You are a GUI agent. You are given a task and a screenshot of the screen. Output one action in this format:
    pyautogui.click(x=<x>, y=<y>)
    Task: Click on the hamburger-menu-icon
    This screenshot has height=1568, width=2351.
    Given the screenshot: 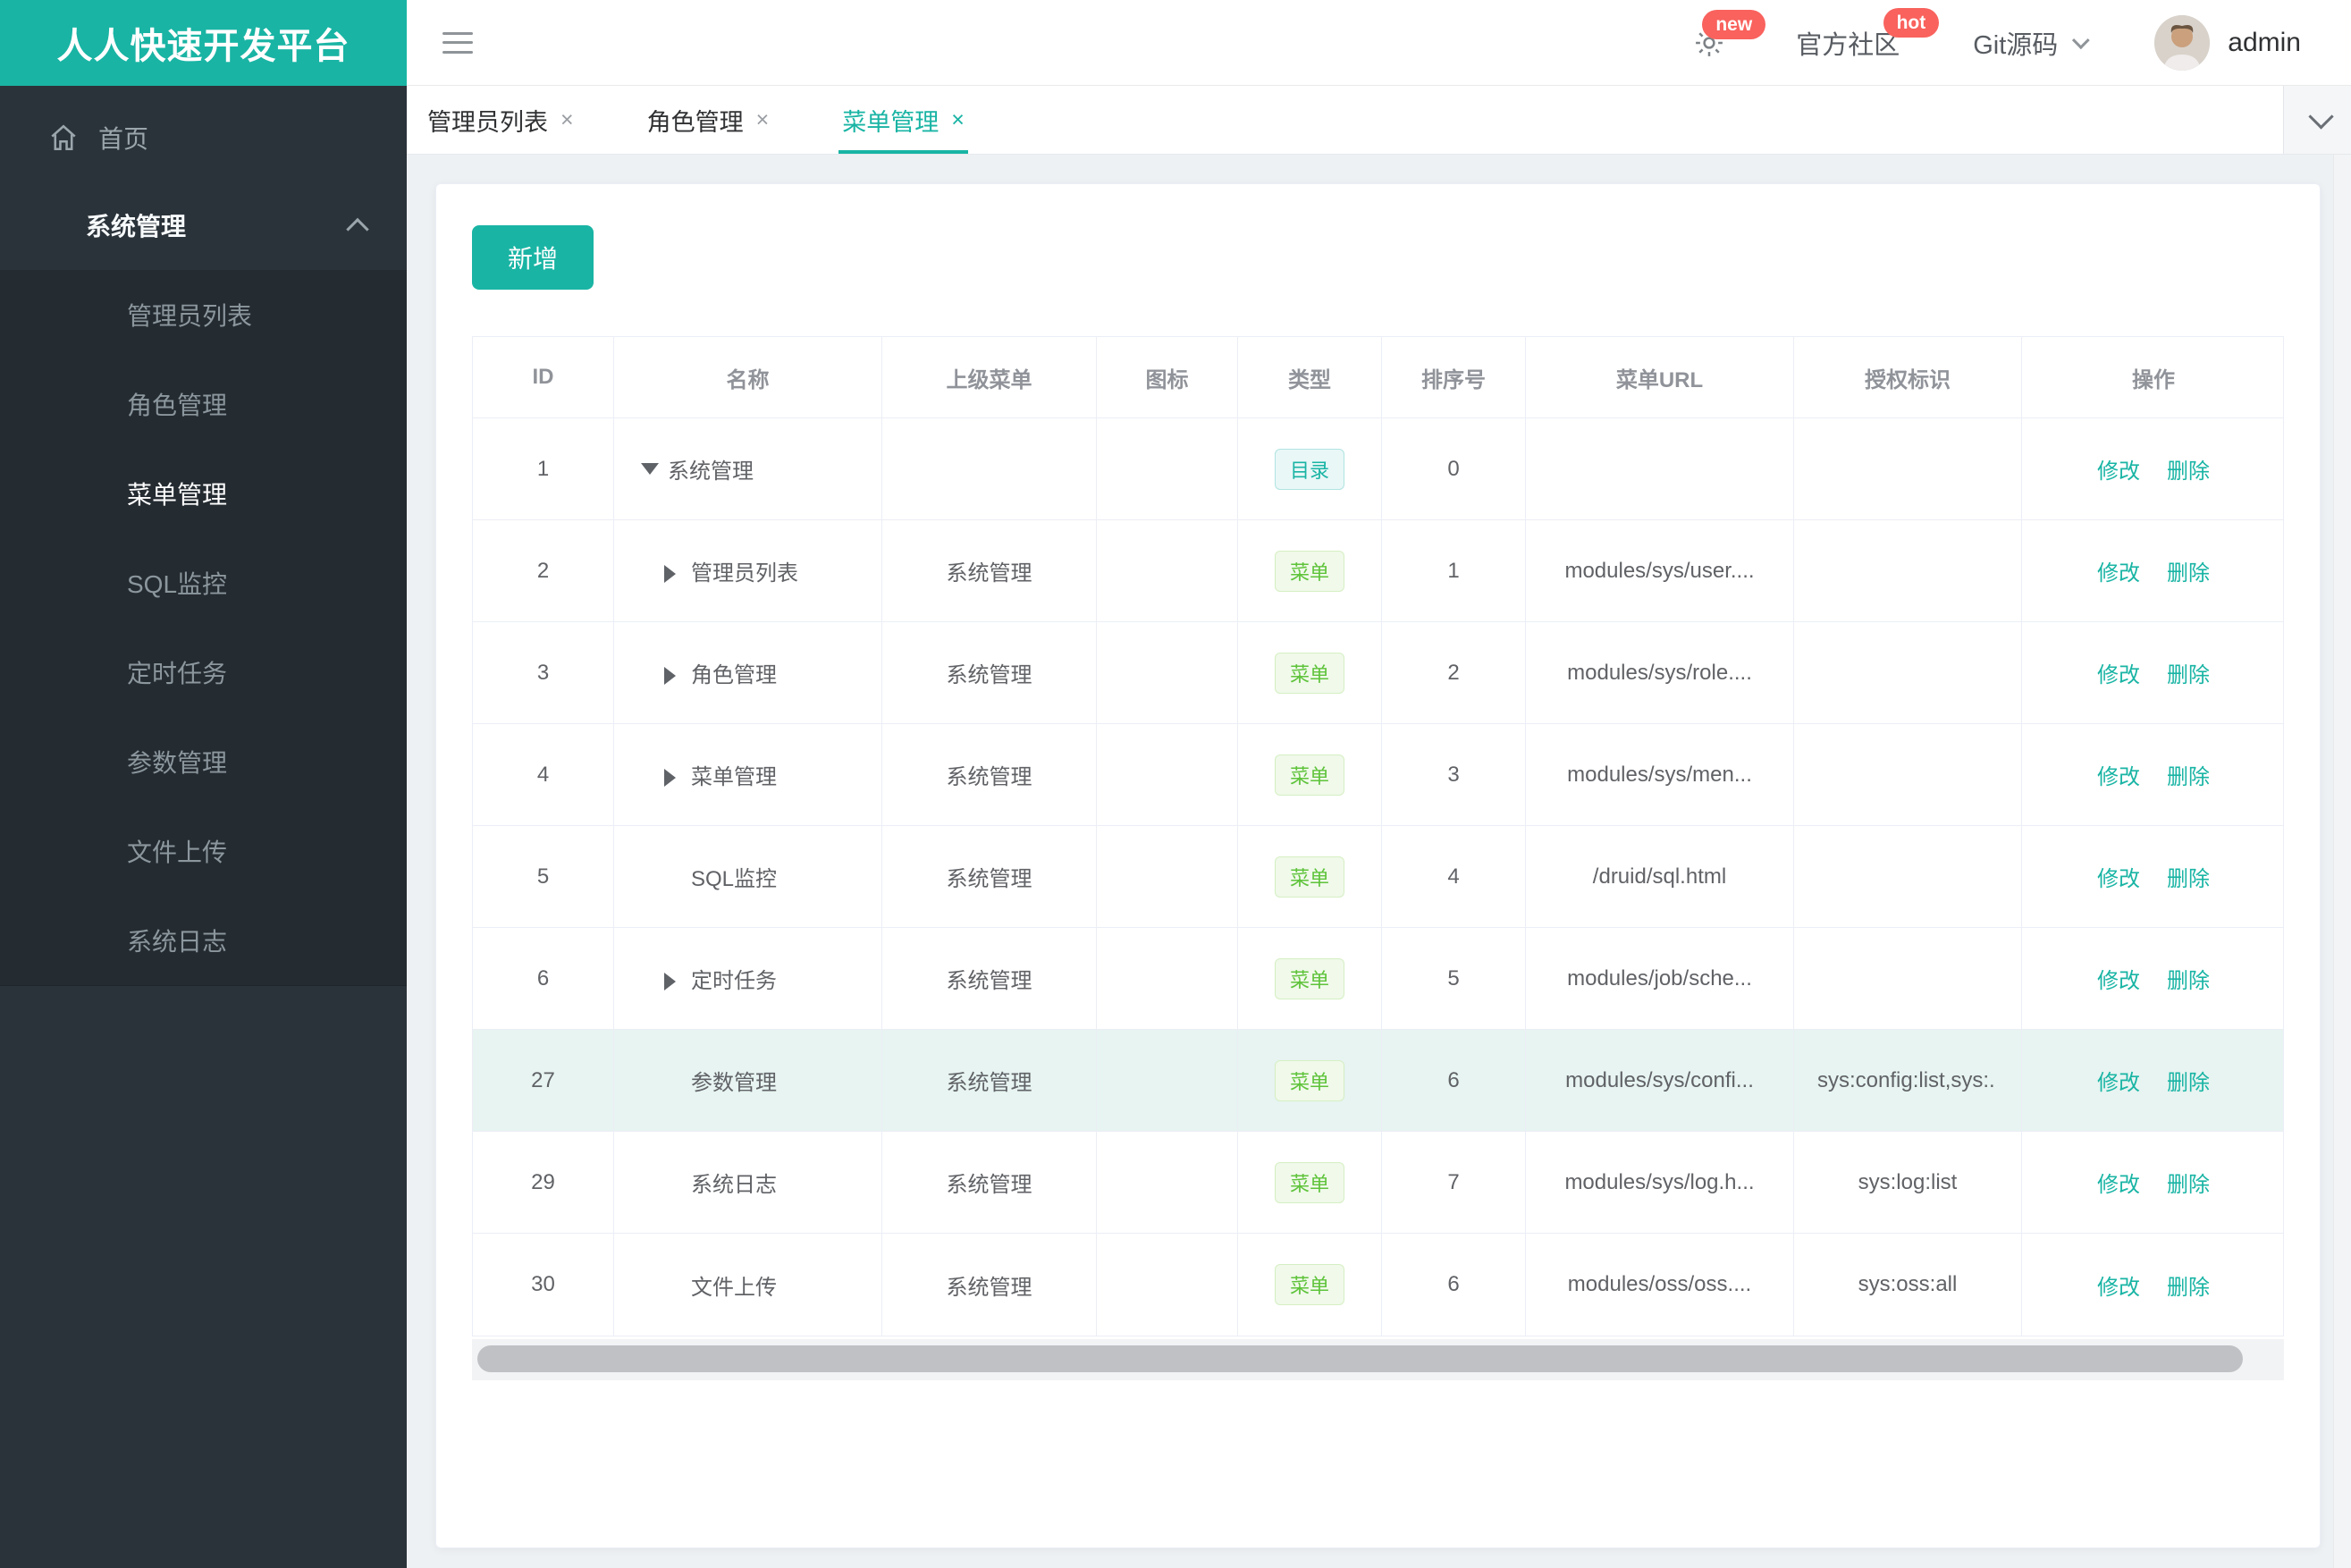 What is the action you would take?
    pyautogui.click(x=457, y=42)
    